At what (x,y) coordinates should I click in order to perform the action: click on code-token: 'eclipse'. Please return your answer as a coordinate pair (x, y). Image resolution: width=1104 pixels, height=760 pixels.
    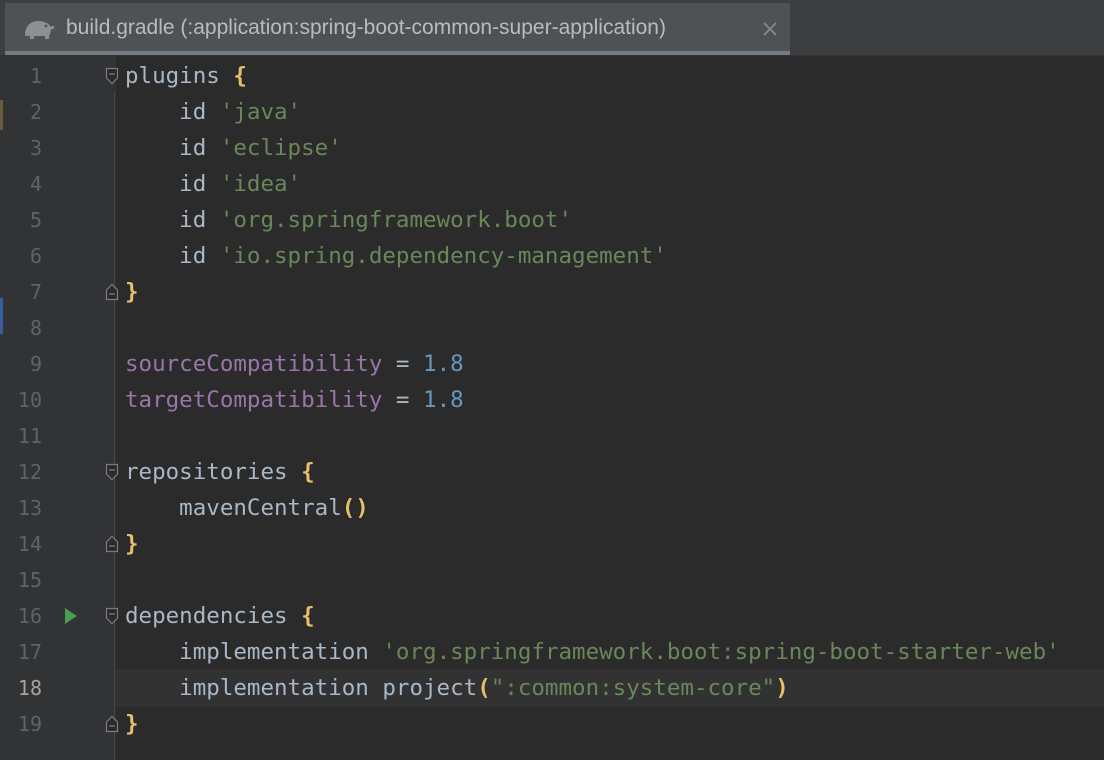
    Looking at the image, I should click on (280, 148).